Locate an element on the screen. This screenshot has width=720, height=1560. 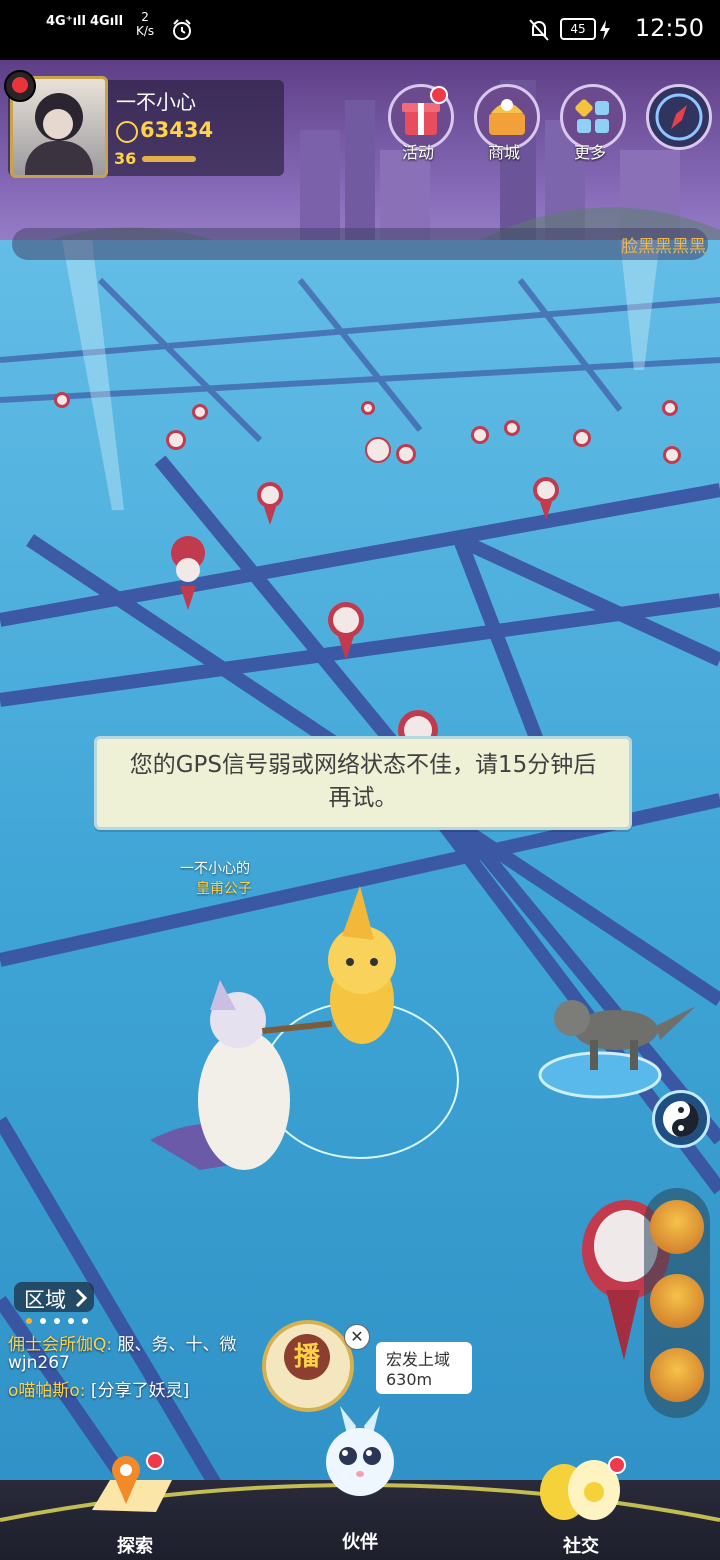
nav-partner is located at coordinates (360, 1451).